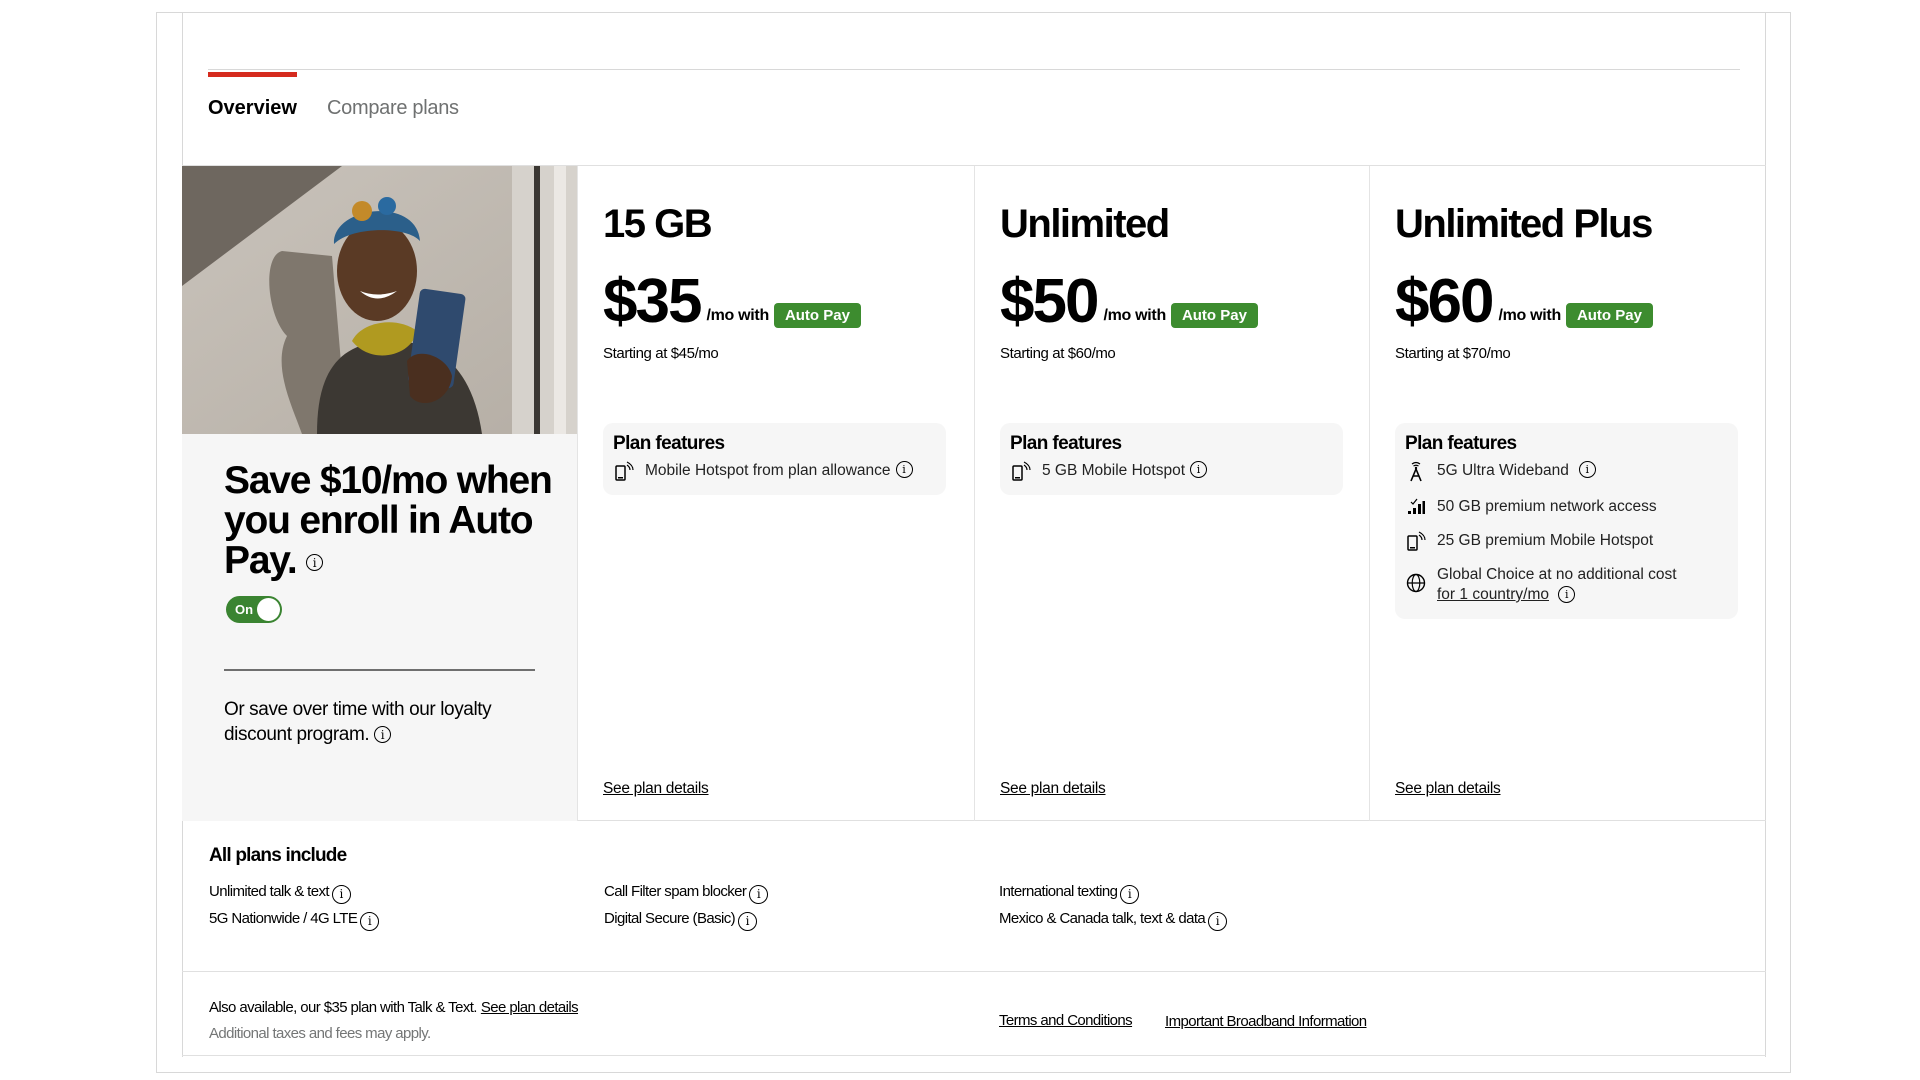 The image size is (1920, 1080). Describe the element at coordinates (320, 1033) in the screenshot. I see `taxes-note: Additional taxes and fees may apply.` at that location.